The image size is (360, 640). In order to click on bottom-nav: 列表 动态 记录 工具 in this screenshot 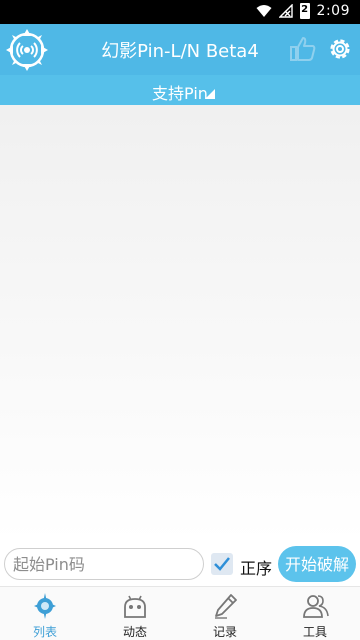, I will do `click(180, 613)`.